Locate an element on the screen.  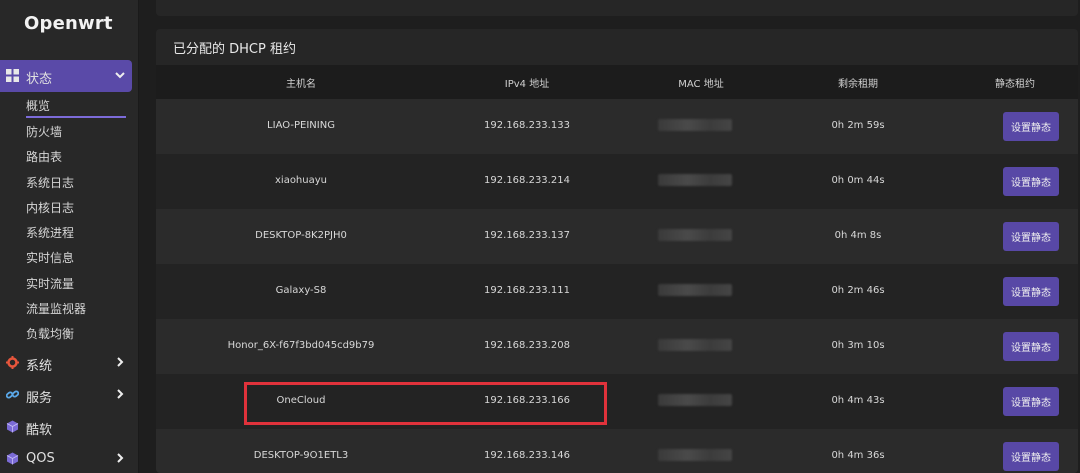
hostname-cell: Galaxy-S8 is located at coordinates (301, 290).